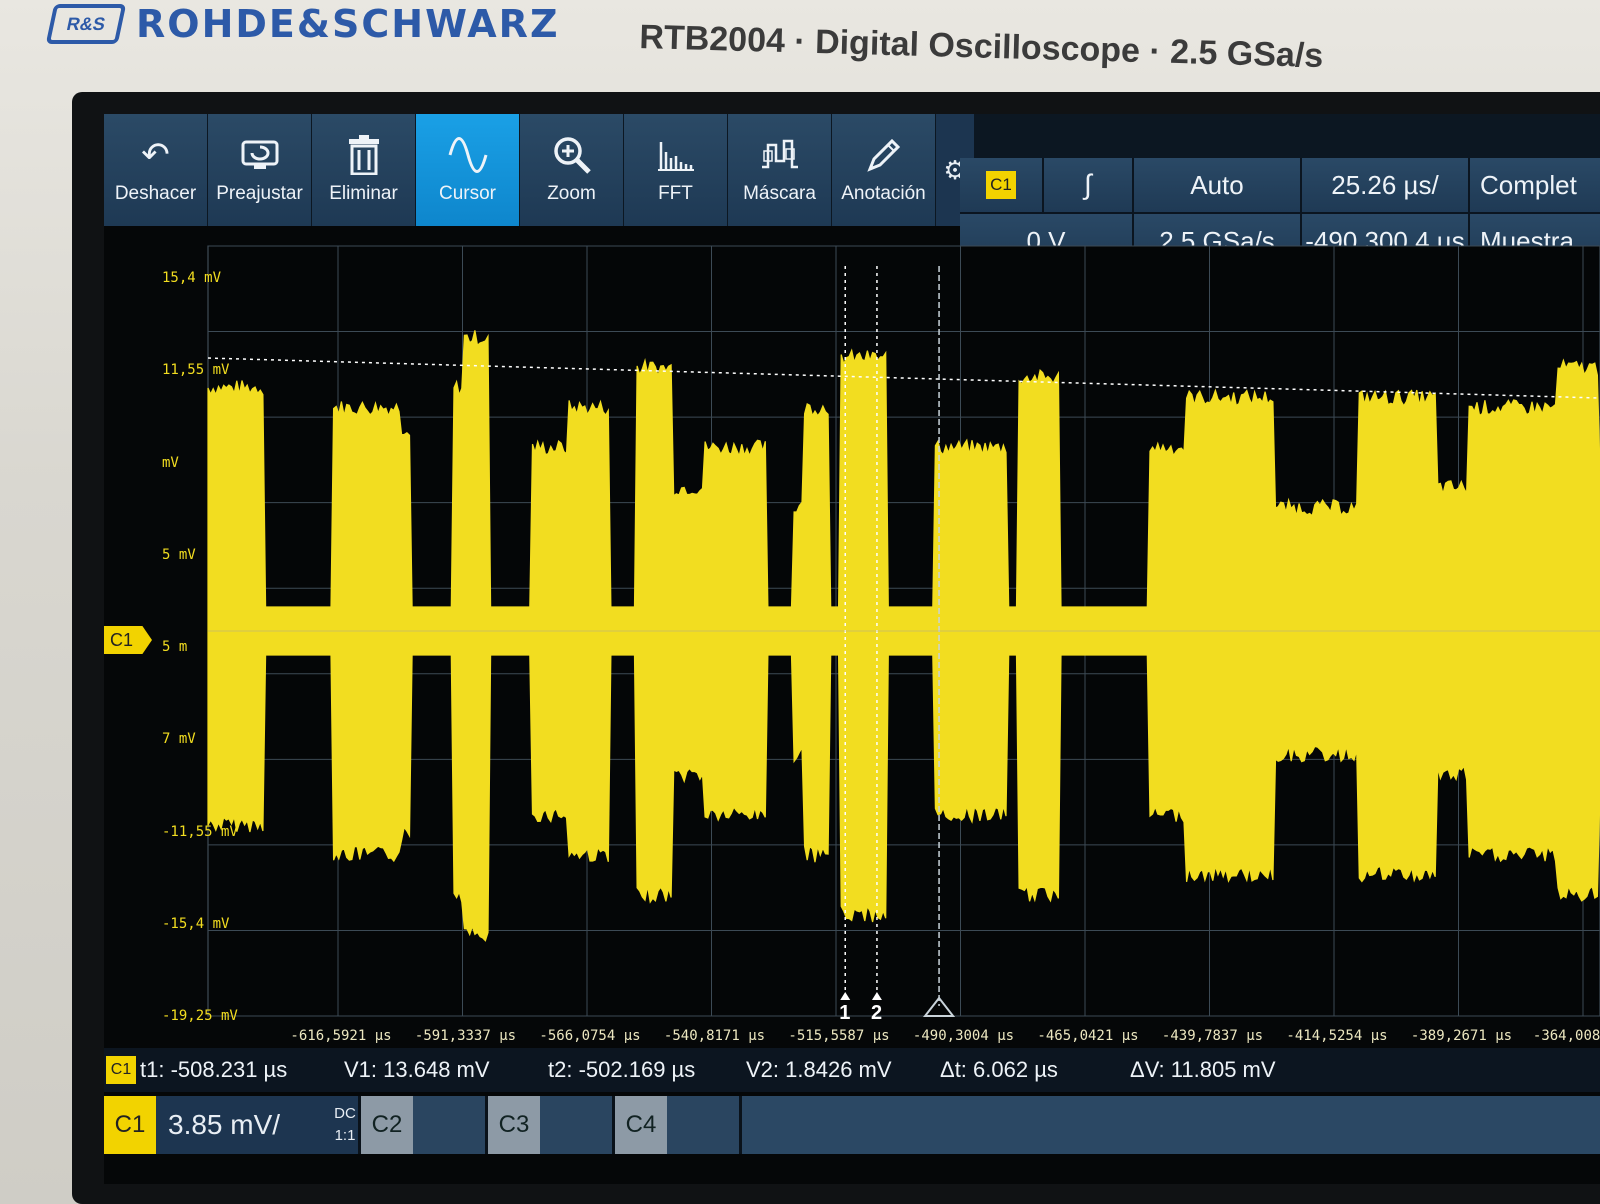  Describe the element at coordinates (345, 1125) in the screenshot. I see `channel-1-coupling: DC 1:1` at that location.